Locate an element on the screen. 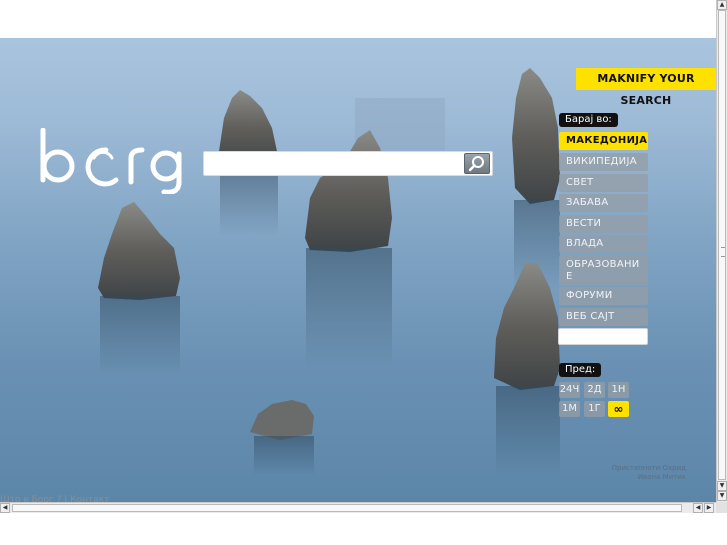 Image resolution: width=727 pixels, height=545 pixels. period-1w: 1Н is located at coordinates (618, 390).